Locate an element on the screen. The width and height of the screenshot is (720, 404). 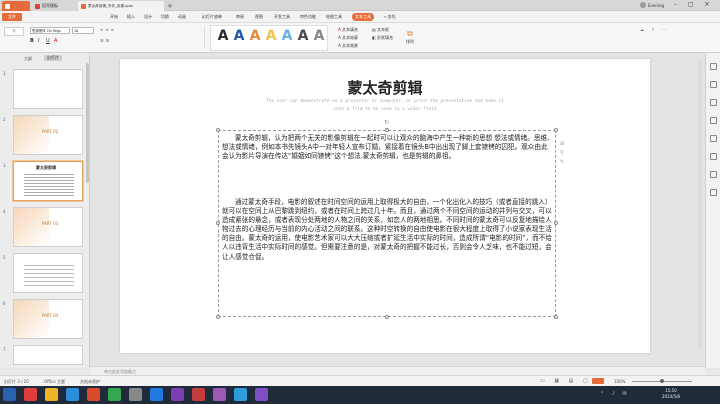
rotate-handle-icon: ↻ is located at coordinates (386, 122).